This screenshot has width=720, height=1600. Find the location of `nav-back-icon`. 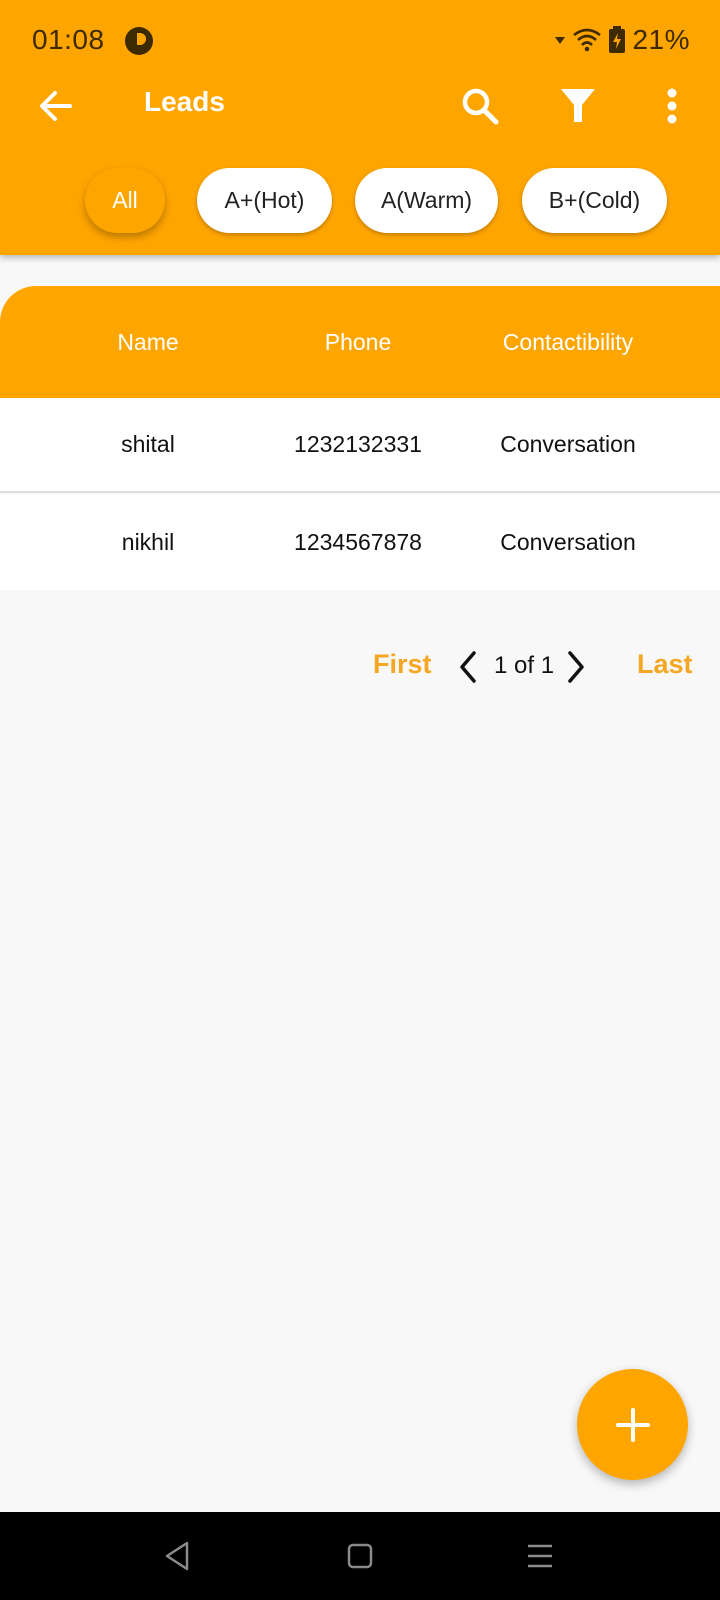

nav-back-icon is located at coordinates (177, 1556).